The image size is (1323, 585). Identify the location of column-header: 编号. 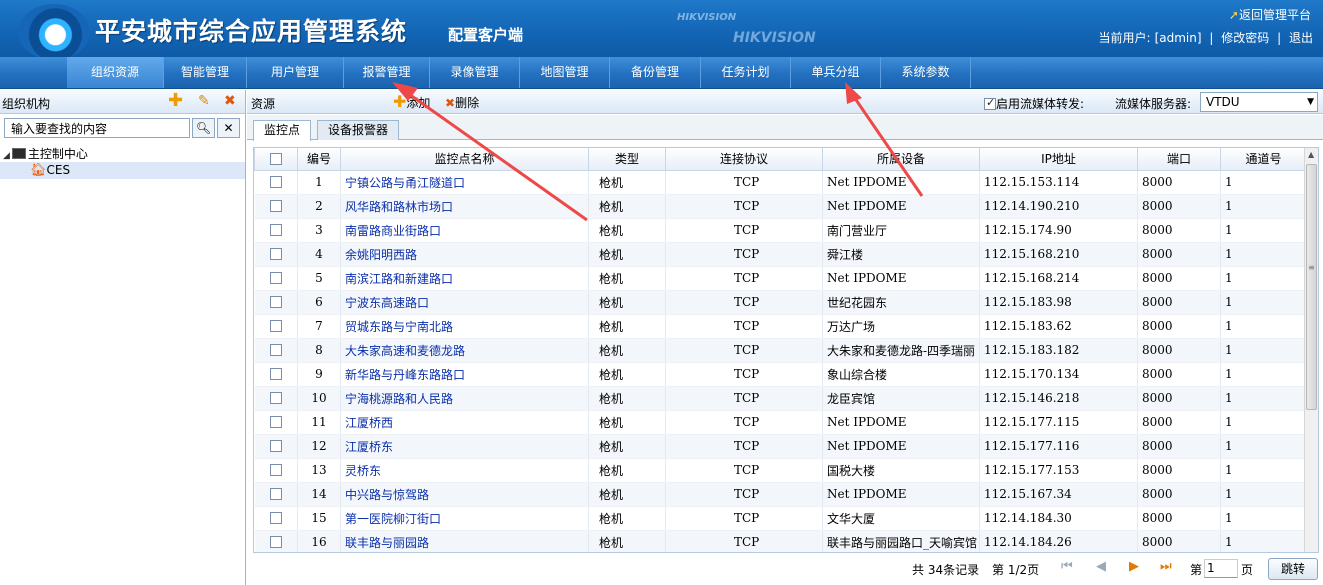
(319, 159).